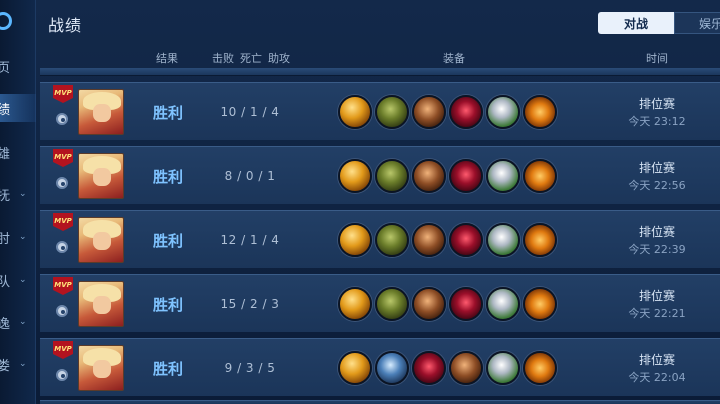  I want to click on sidebar-item-label: 娄, so click(5, 366).